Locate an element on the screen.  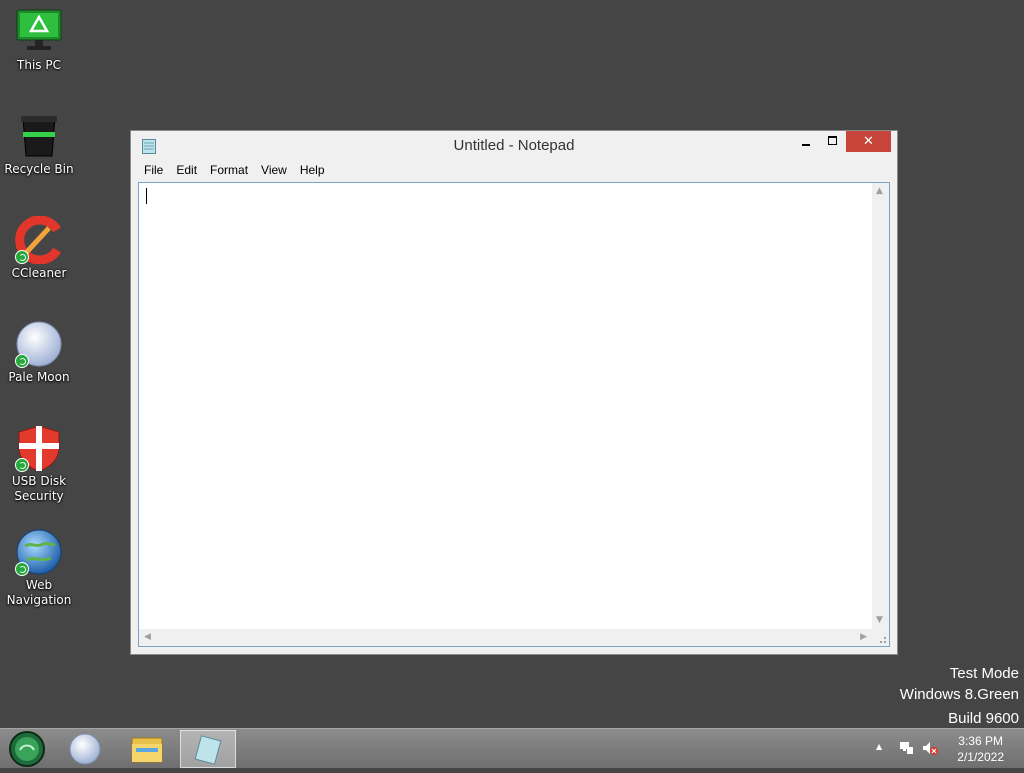
close-button: ✕ is located at coordinates (868, 141).